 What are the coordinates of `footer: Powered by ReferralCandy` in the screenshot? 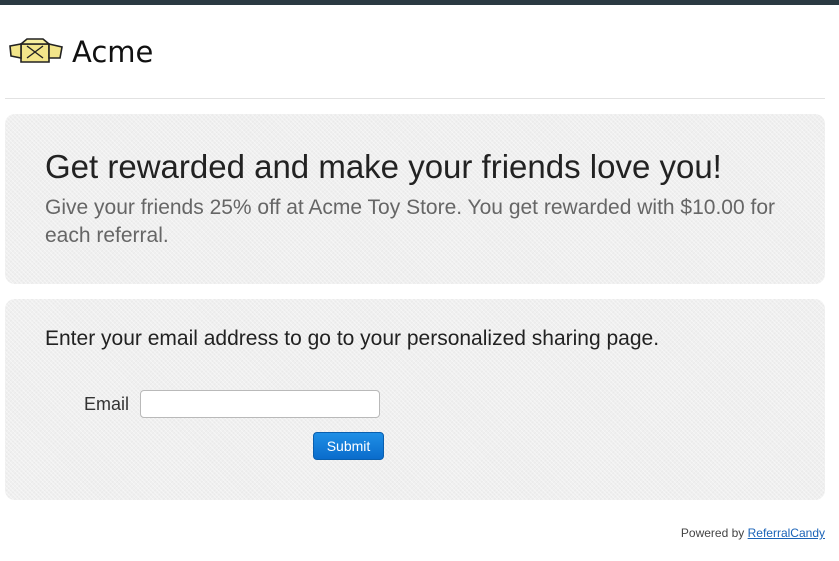 It's located at (753, 533).